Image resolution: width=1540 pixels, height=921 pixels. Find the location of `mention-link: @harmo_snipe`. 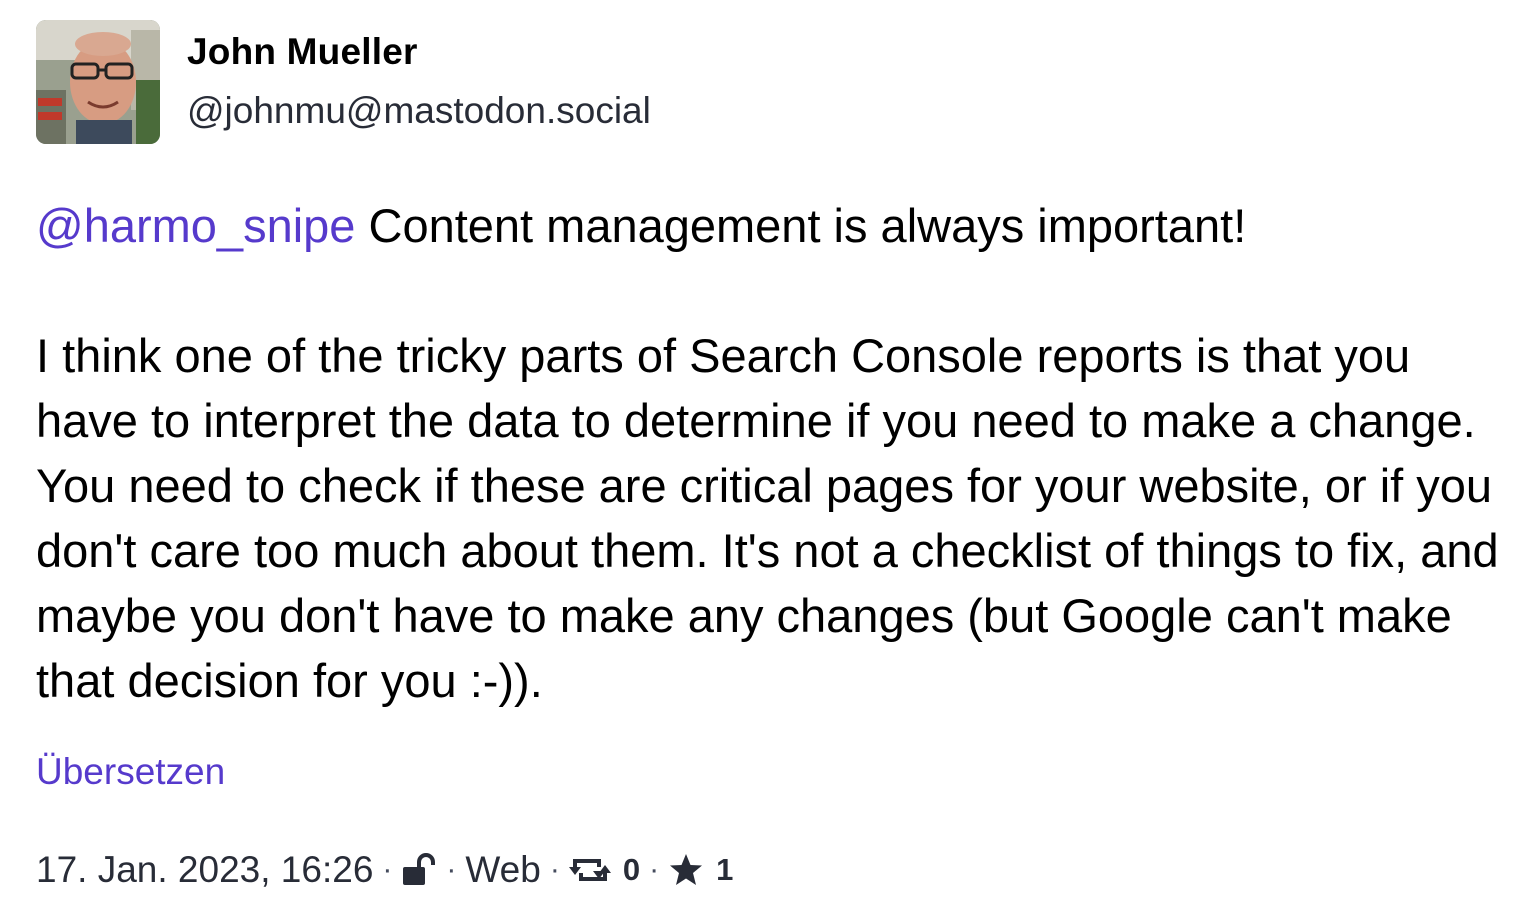

mention-link: @harmo_snipe is located at coordinates (195, 225).